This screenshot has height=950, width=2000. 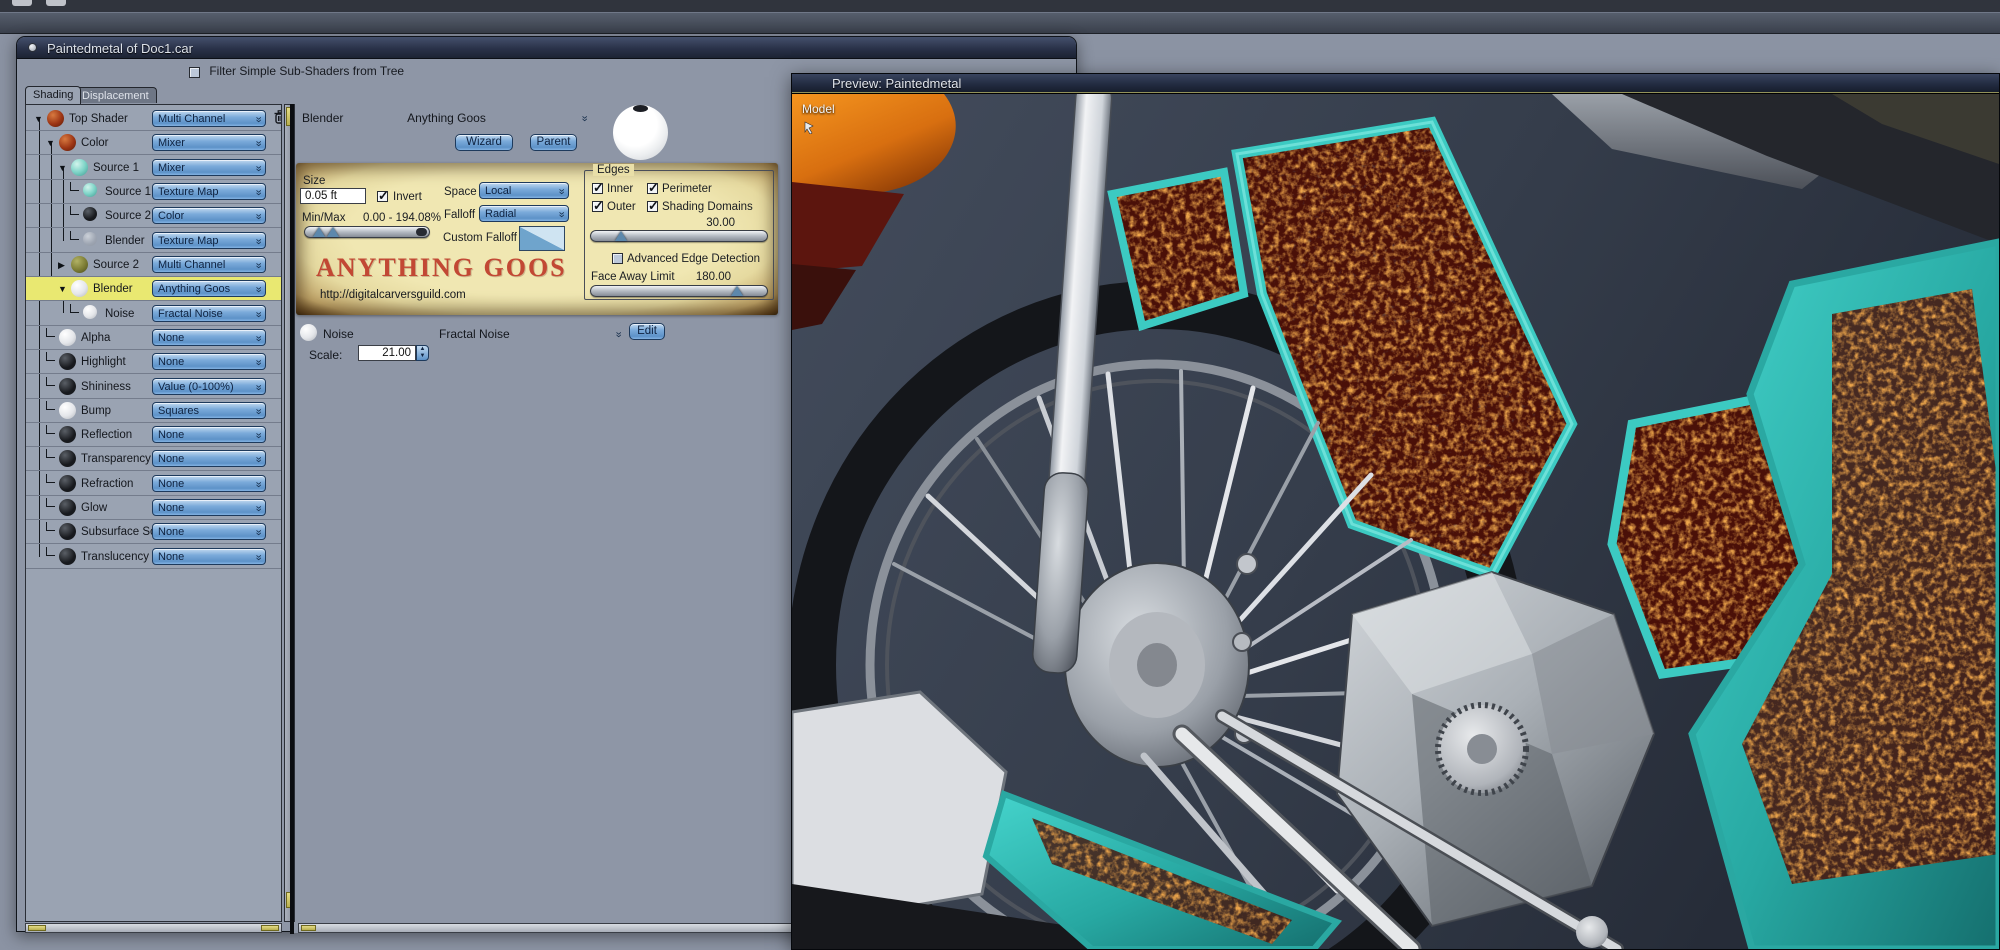 I want to click on filter-checkbox, so click(x=194, y=73).